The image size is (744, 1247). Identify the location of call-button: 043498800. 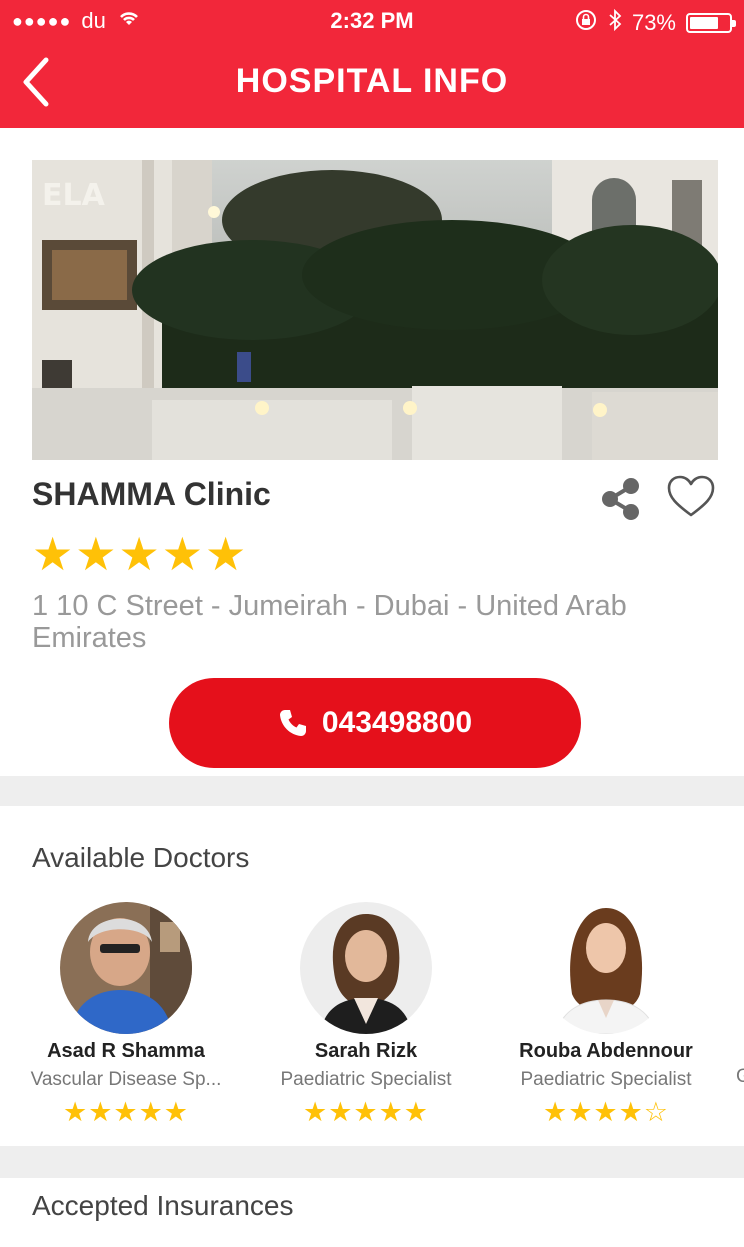
(375, 723).